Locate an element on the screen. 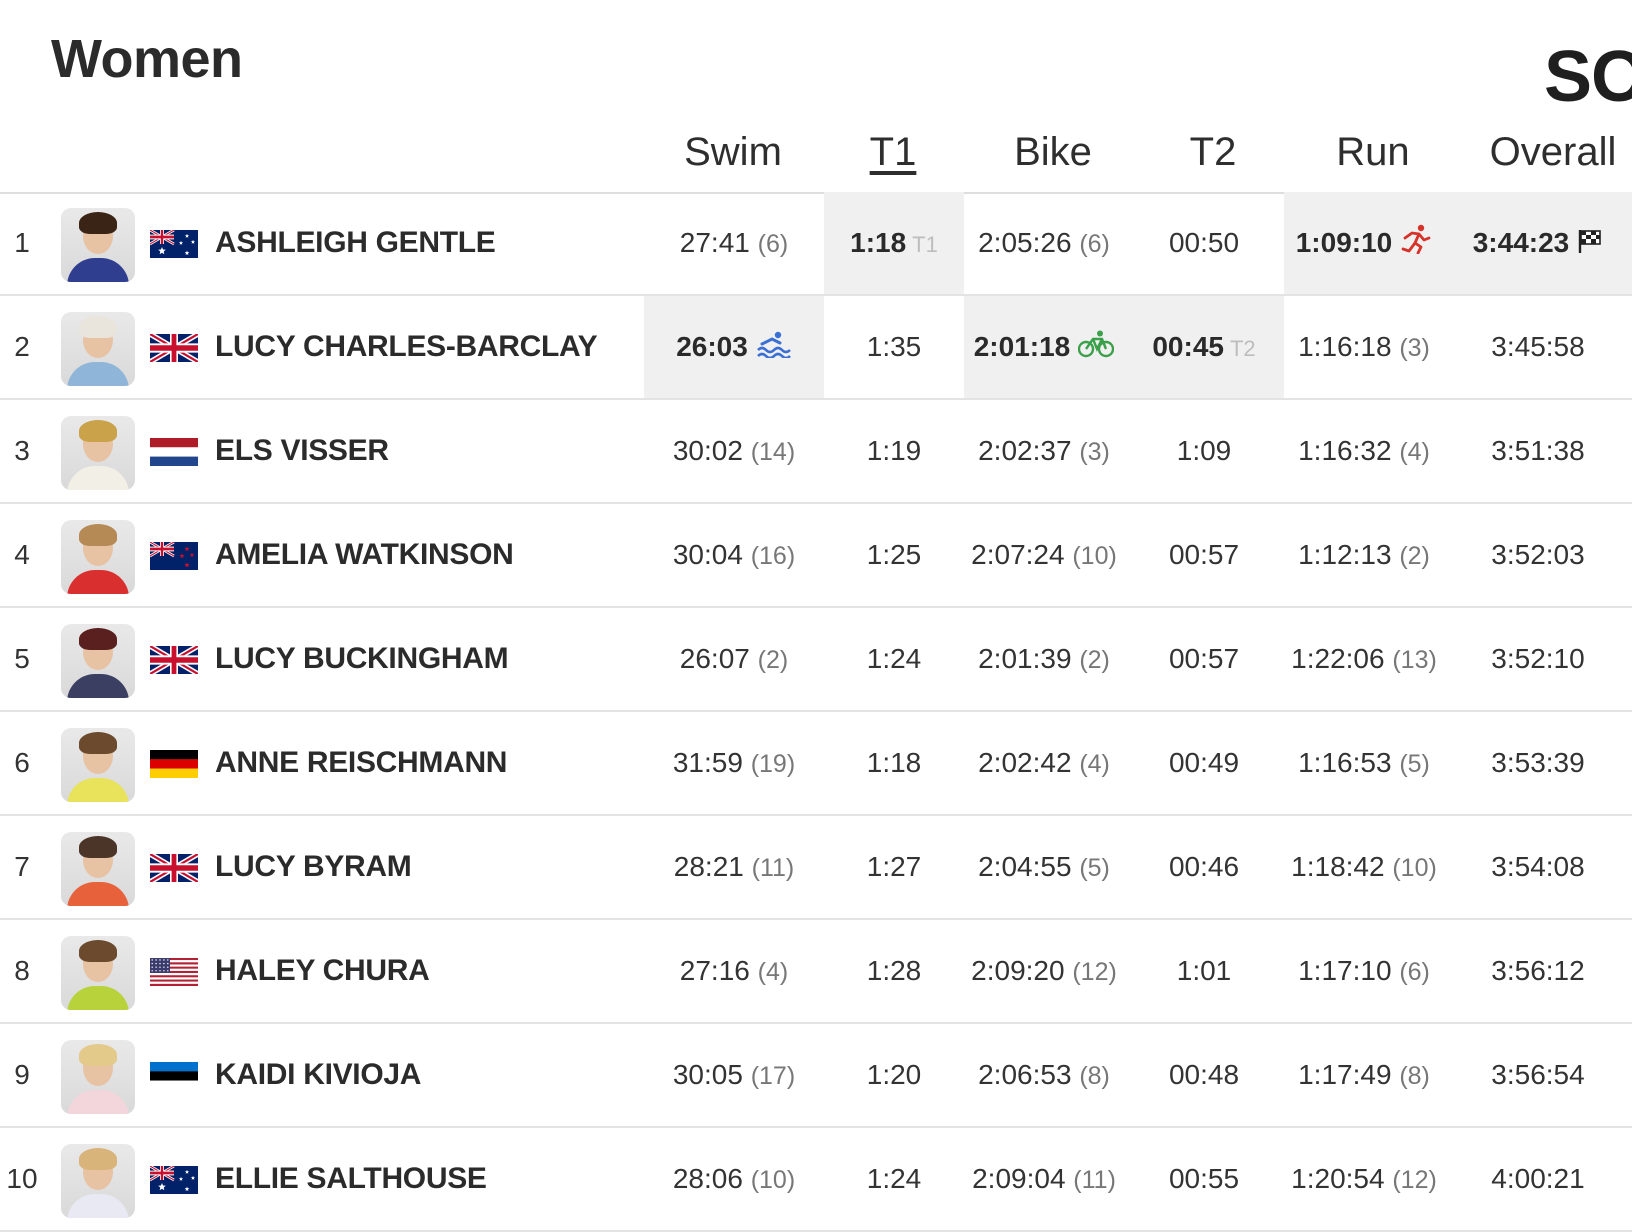 The image size is (1632, 1232). split-time: 3:54:08 is located at coordinates (1538, 866).